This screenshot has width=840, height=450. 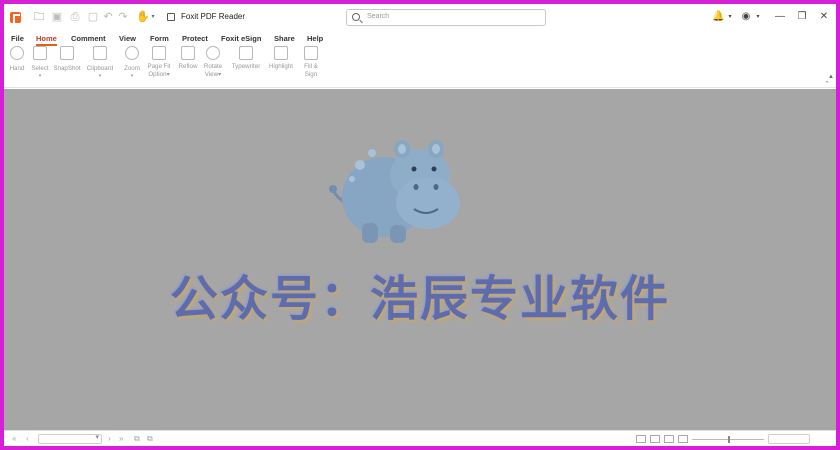 I want to click on previous-view-icon: ⧉, so click(x=137, y=439).